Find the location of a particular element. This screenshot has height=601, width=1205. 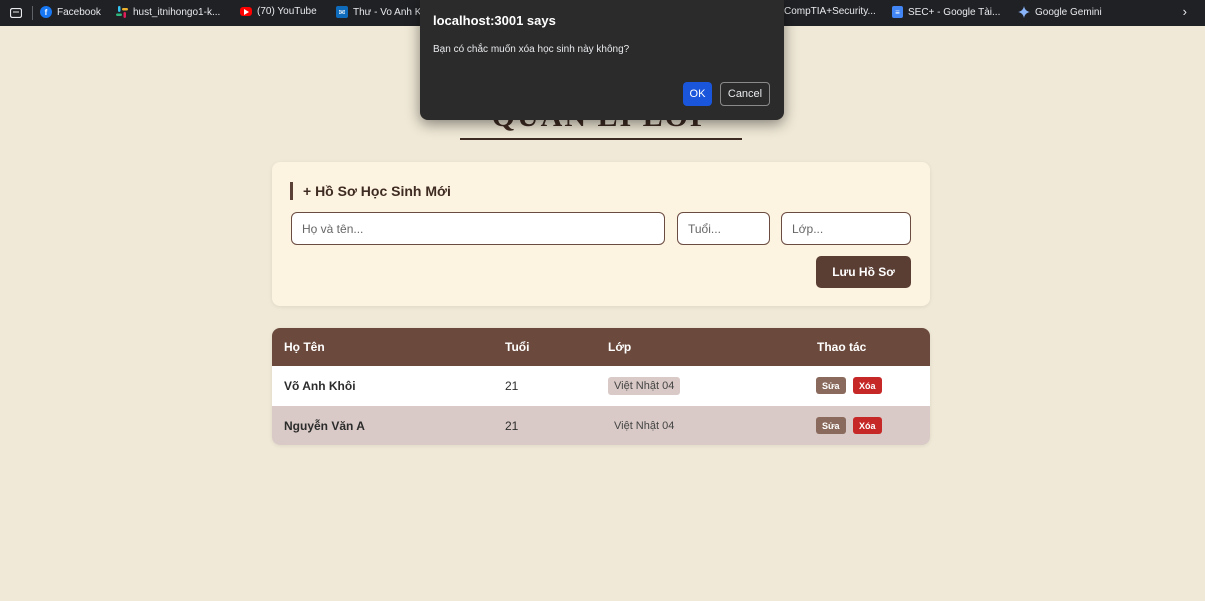

docs-icon: ≡ is located at coordinates (897, 12).